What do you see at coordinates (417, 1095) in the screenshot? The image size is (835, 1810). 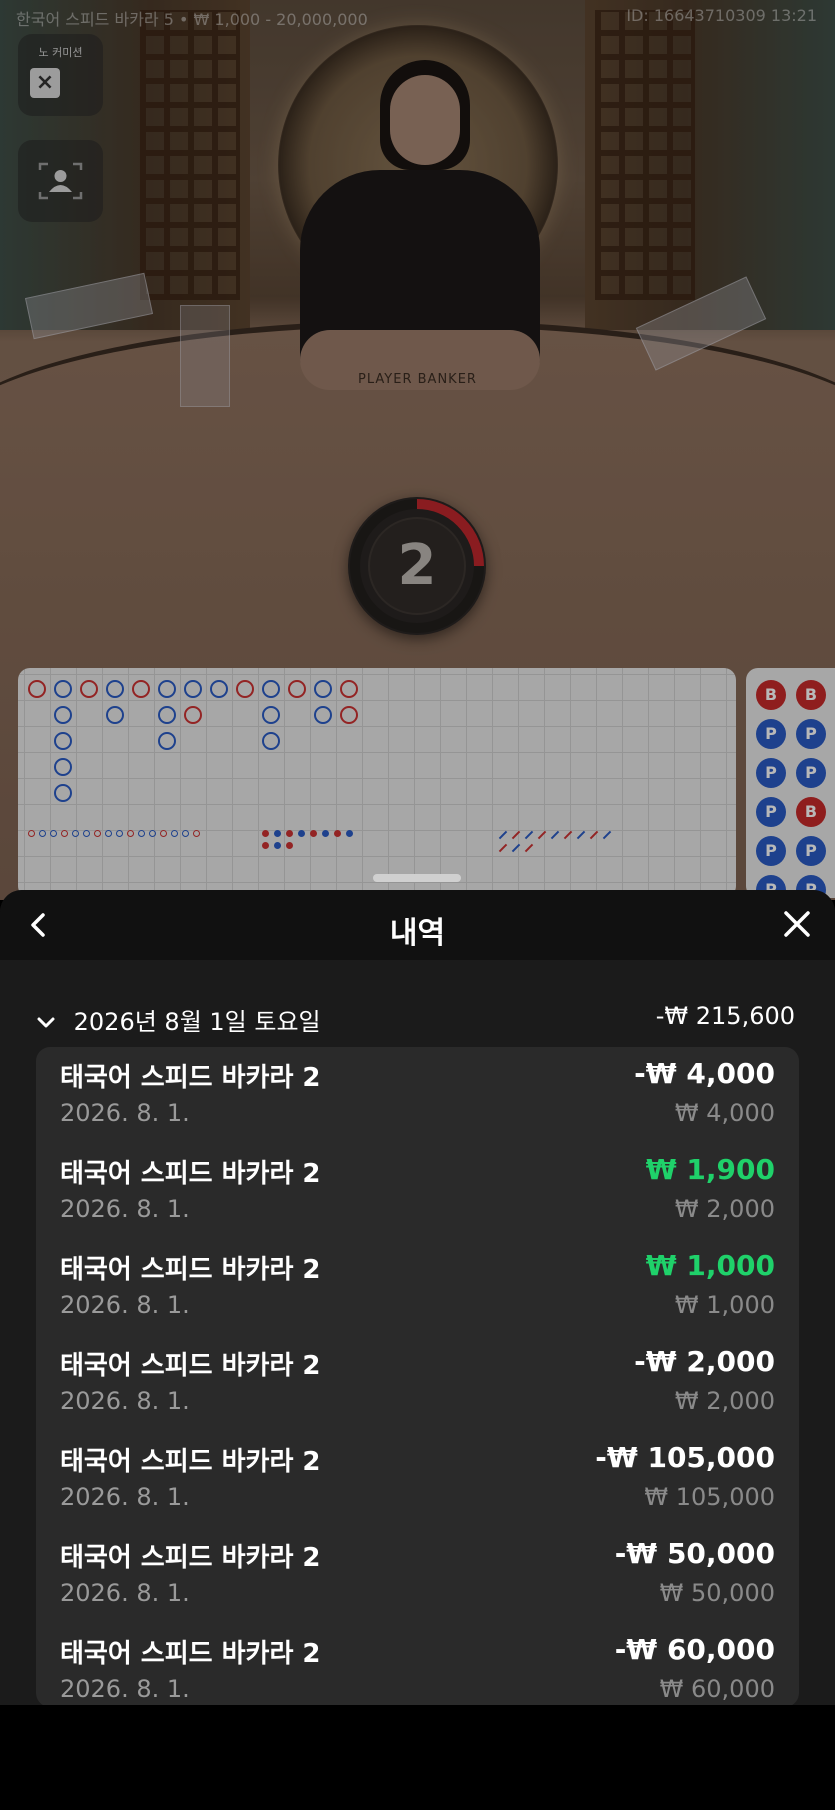 I see `history-item: 태국어 스피드 바카라 2 2026. 8. 1. -₩ 4,000 ₩ 4,000` at bounding box center [417, 1095].